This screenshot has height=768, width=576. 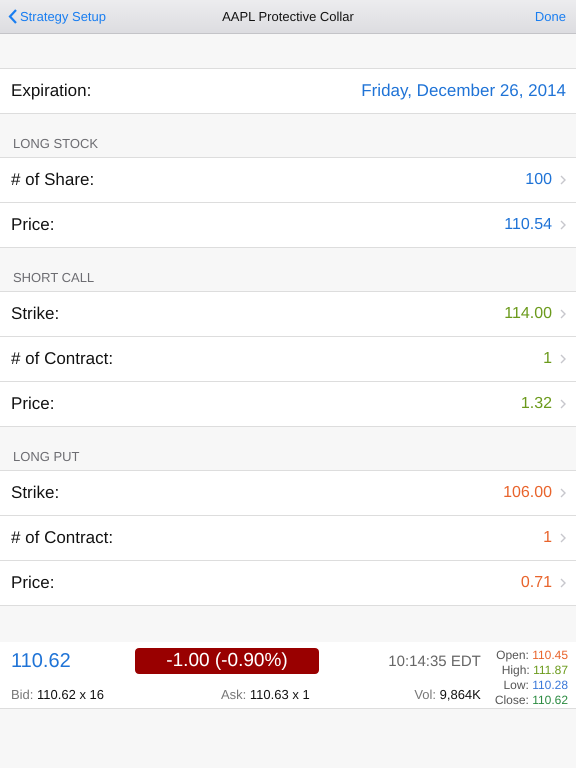 I want to click on price-stat: Close: 110.62, so click(x=531, y=700).